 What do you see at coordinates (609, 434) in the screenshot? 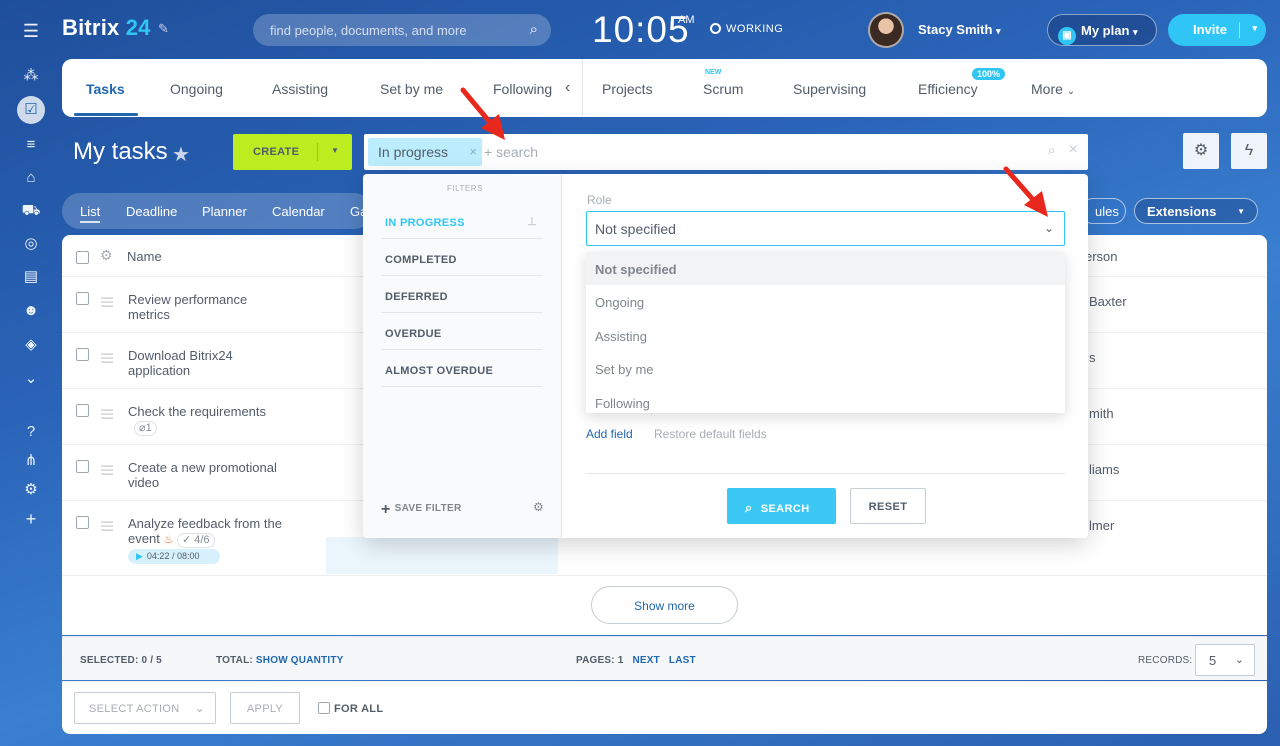
I see `add-field-link: Add field` at bounding box center [609, 434].